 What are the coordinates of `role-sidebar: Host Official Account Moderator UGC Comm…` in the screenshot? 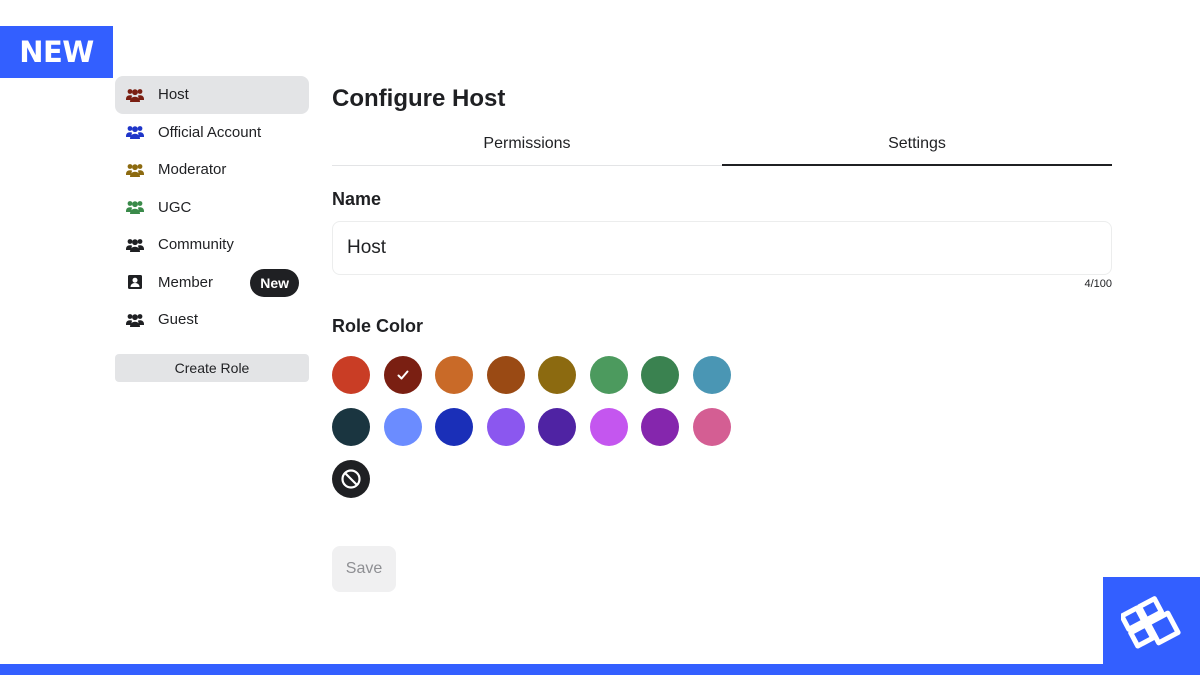 It's located at (212, 229).